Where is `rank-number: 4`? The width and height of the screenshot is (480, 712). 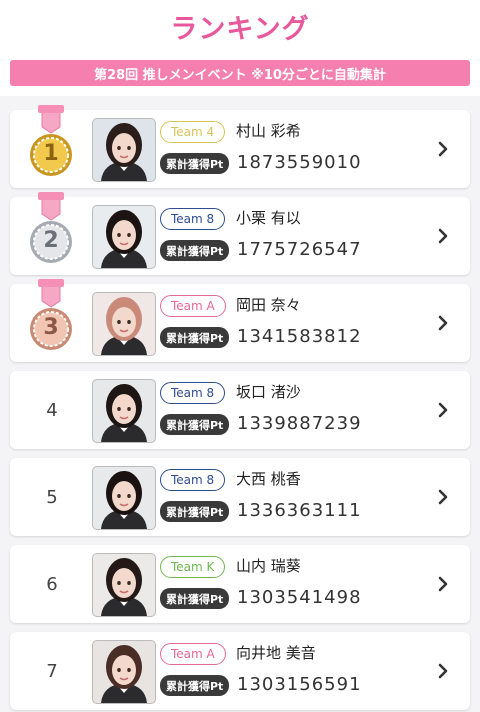
rank-number: 4 is located at coordinates (52, 410).